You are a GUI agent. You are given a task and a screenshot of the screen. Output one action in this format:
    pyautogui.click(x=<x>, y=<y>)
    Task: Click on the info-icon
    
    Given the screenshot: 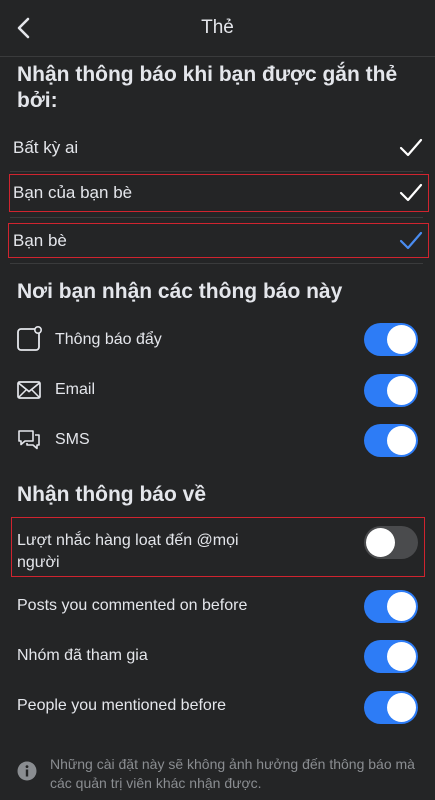 What is the action you would take?
    pyautogui.click(x=27, y=771)
    